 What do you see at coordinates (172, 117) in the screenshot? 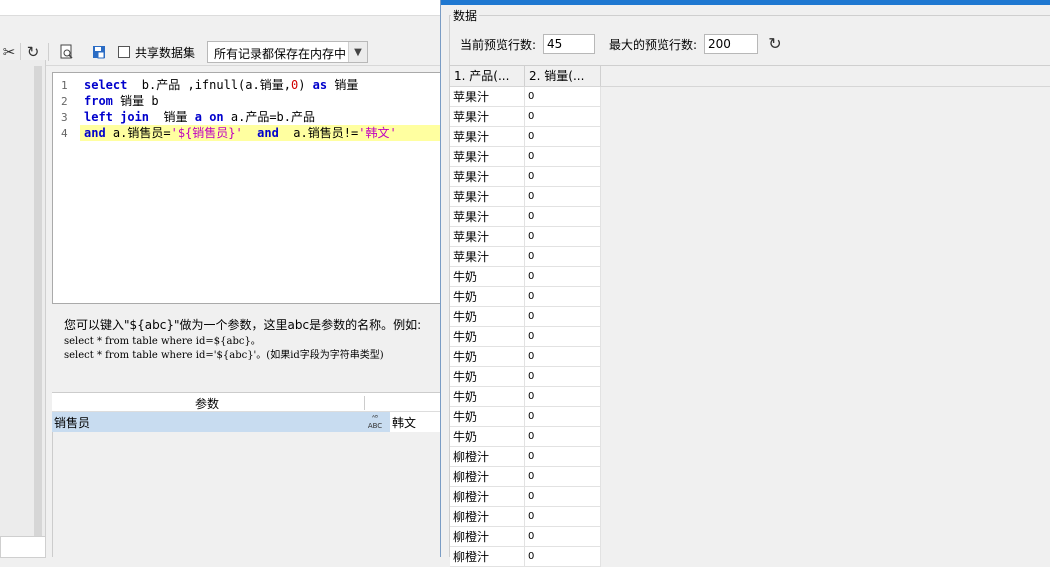
I see `sql-text: 销量` at bounding box center [172, 117].